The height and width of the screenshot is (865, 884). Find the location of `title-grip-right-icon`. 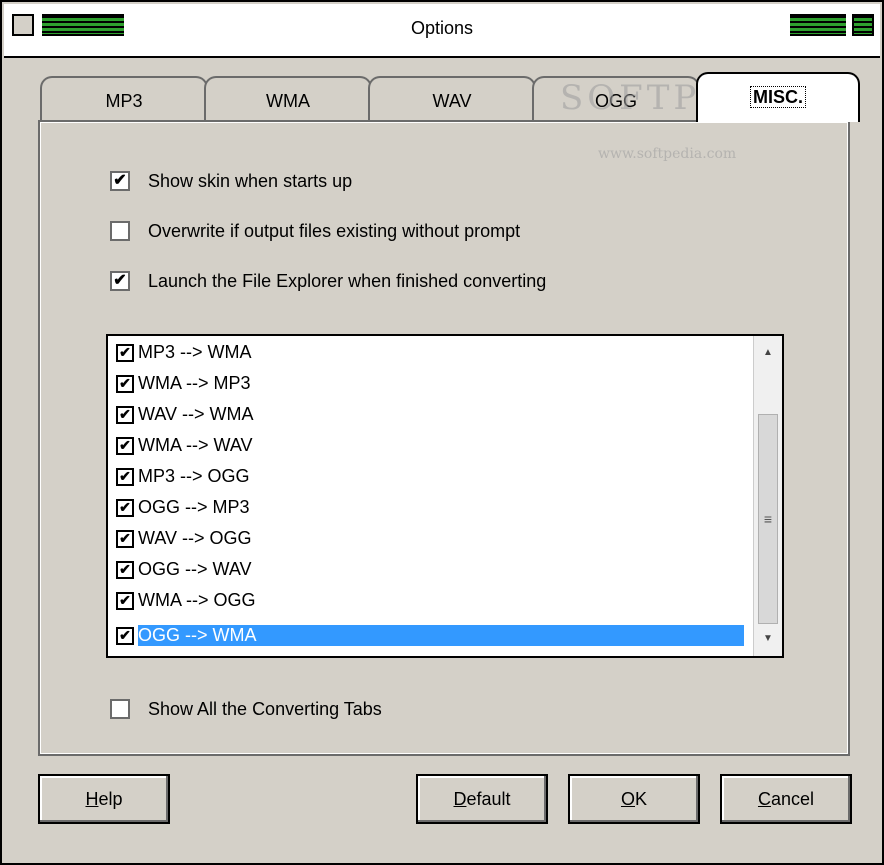

title-grip-right-icon is located at coordinates (818, 25).